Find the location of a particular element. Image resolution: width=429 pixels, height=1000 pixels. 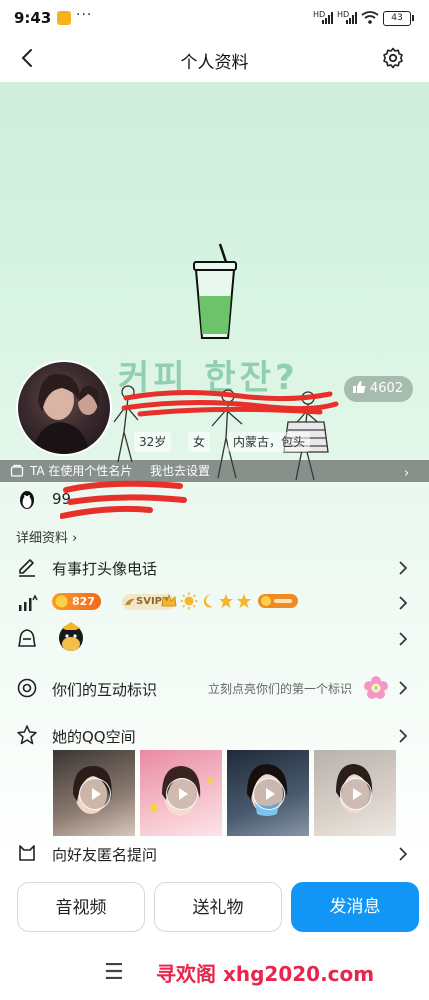

likes-counter: 4602 is located at coordinates (379, 389).